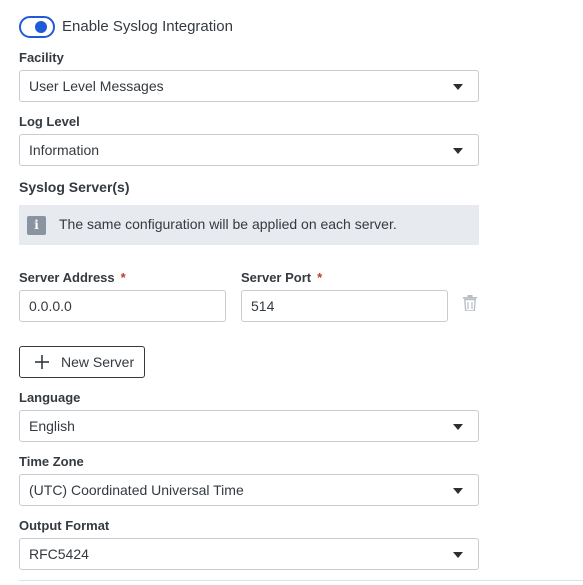 The image size is (583, 585). What do you see at coordinates (470, 303) in the screenshot?
I see `trash-icon` at bounding box center [470, 303].